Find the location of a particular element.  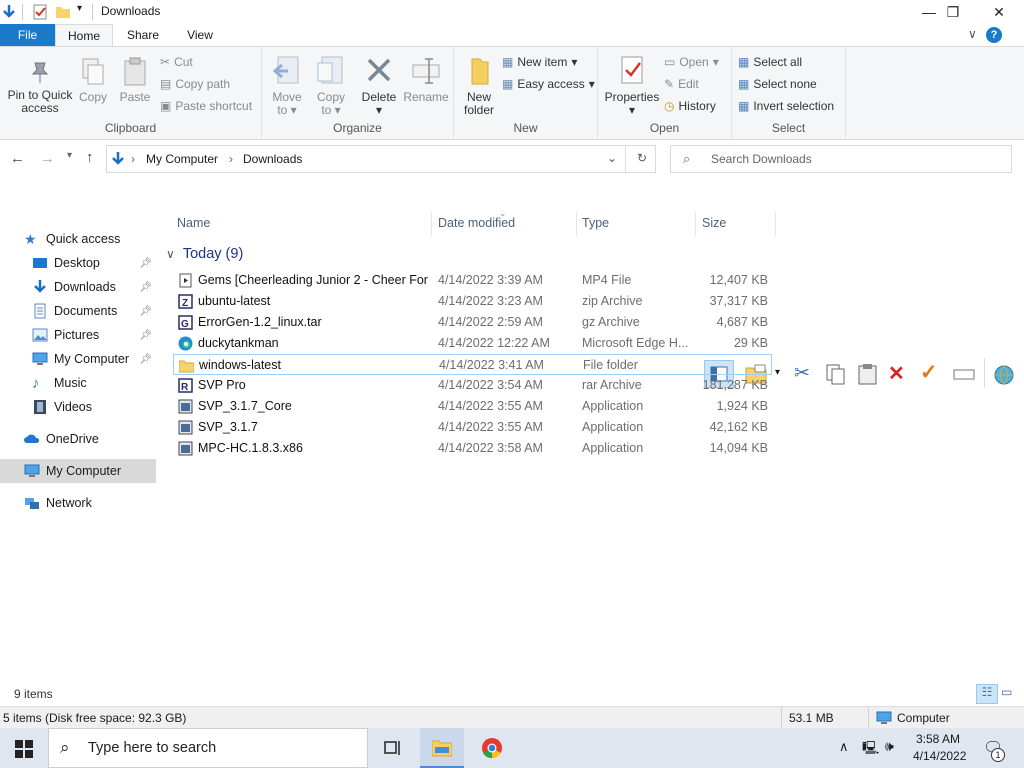

taskbar-file-explorer is located at coordinates (442, 748).